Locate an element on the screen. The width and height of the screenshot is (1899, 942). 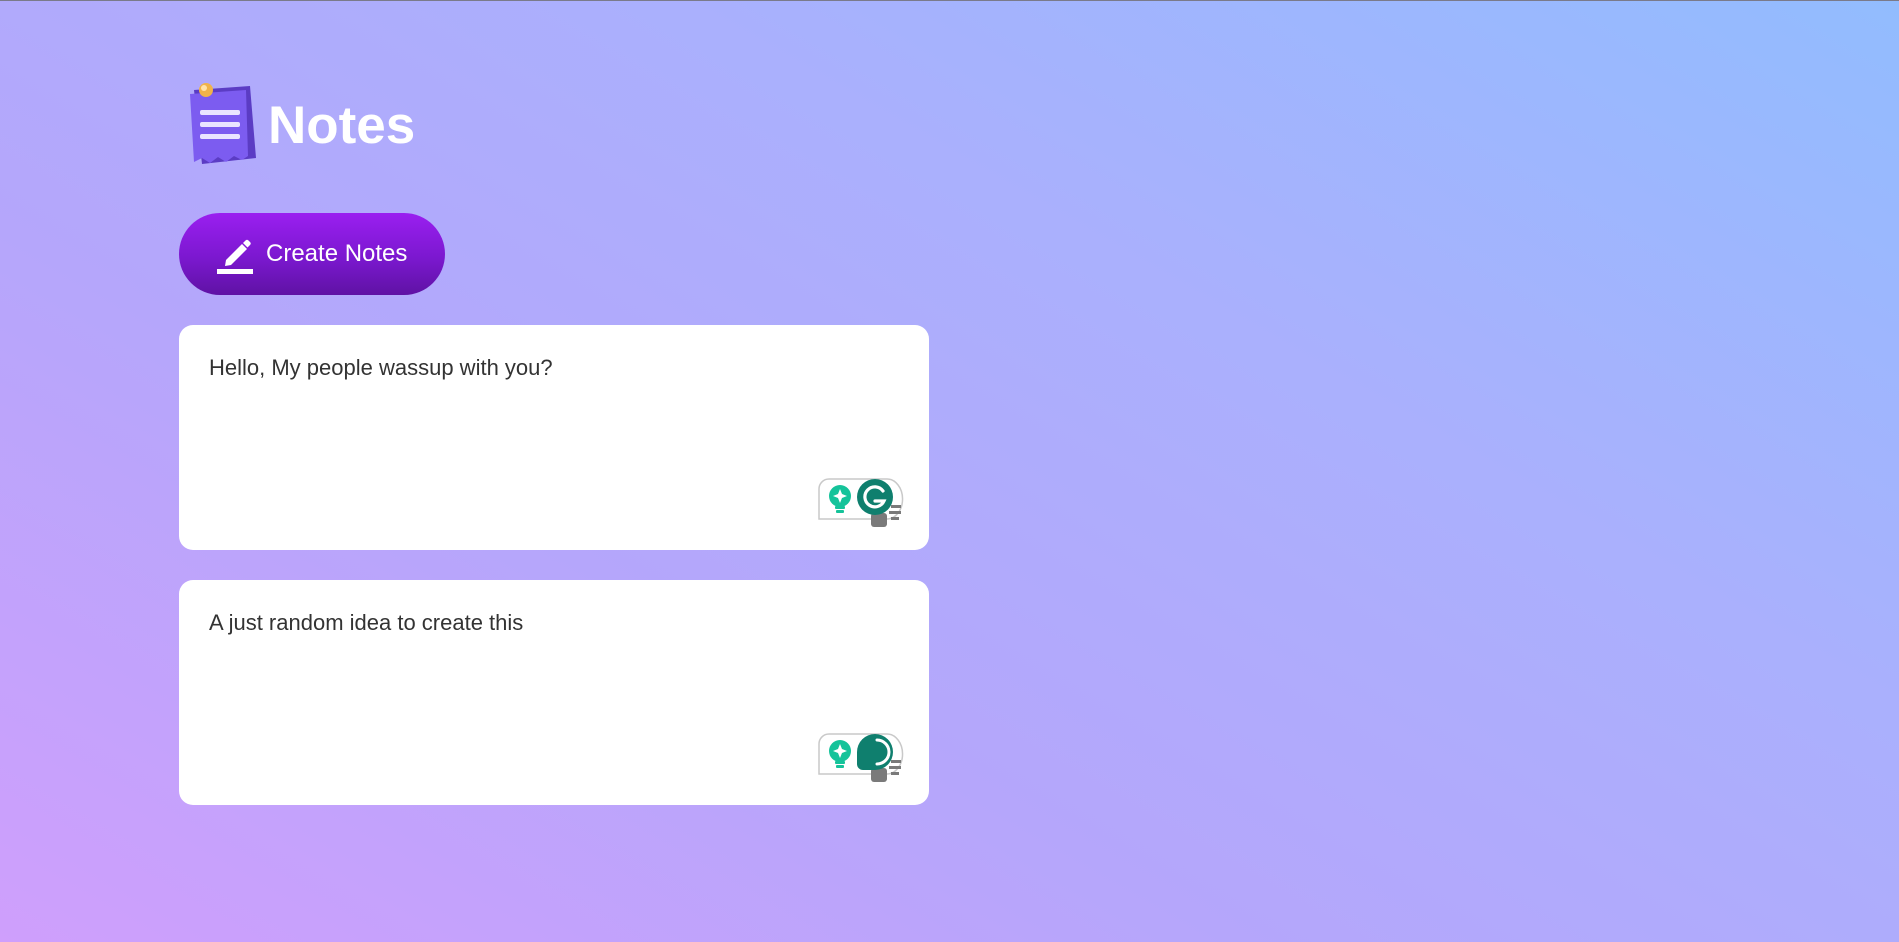
note-text: Hello, My people wassup with you? is located at coordinates (554, 368).